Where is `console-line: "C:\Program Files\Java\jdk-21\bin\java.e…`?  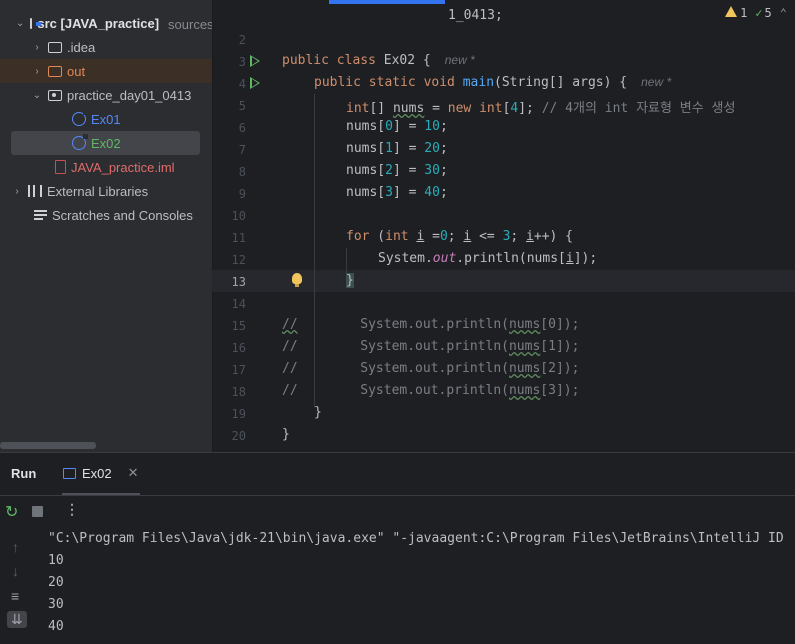
console-line: "C:\Program Files\Java\jdk-21\bin\java.e… is located at coordinates (416, 538).